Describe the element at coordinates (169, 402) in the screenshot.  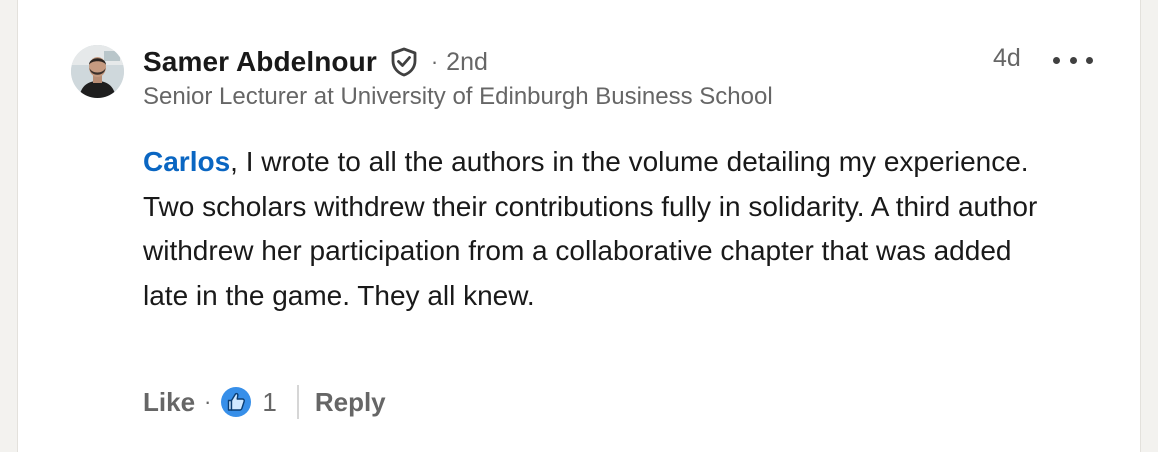
I see `like-button: Like` at that location.